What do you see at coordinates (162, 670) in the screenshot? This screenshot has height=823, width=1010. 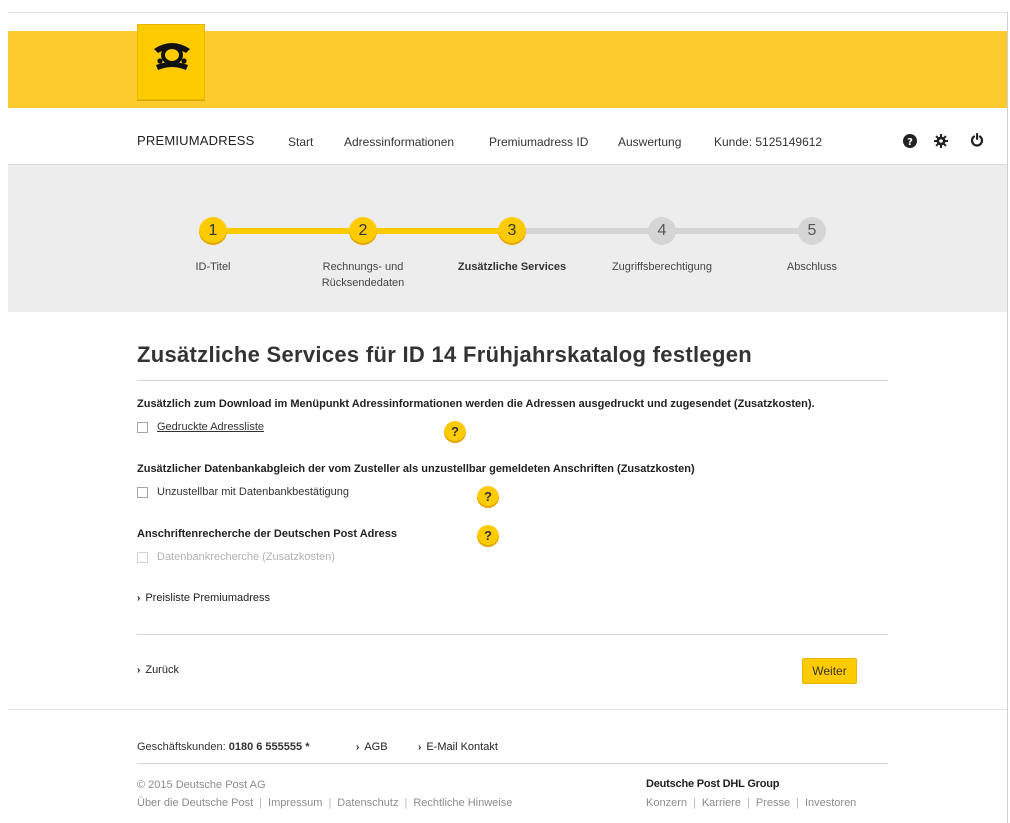 I see `back-link-label: Zurück` at bounding box center [162, 670].